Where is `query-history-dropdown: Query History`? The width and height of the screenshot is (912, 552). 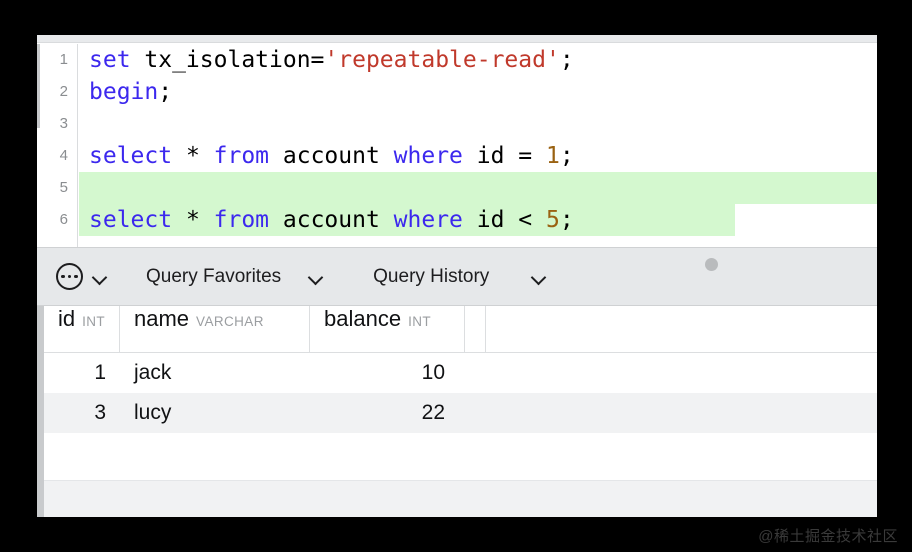
query-history-dropdown: Query History is located at coordinates (460, 276).